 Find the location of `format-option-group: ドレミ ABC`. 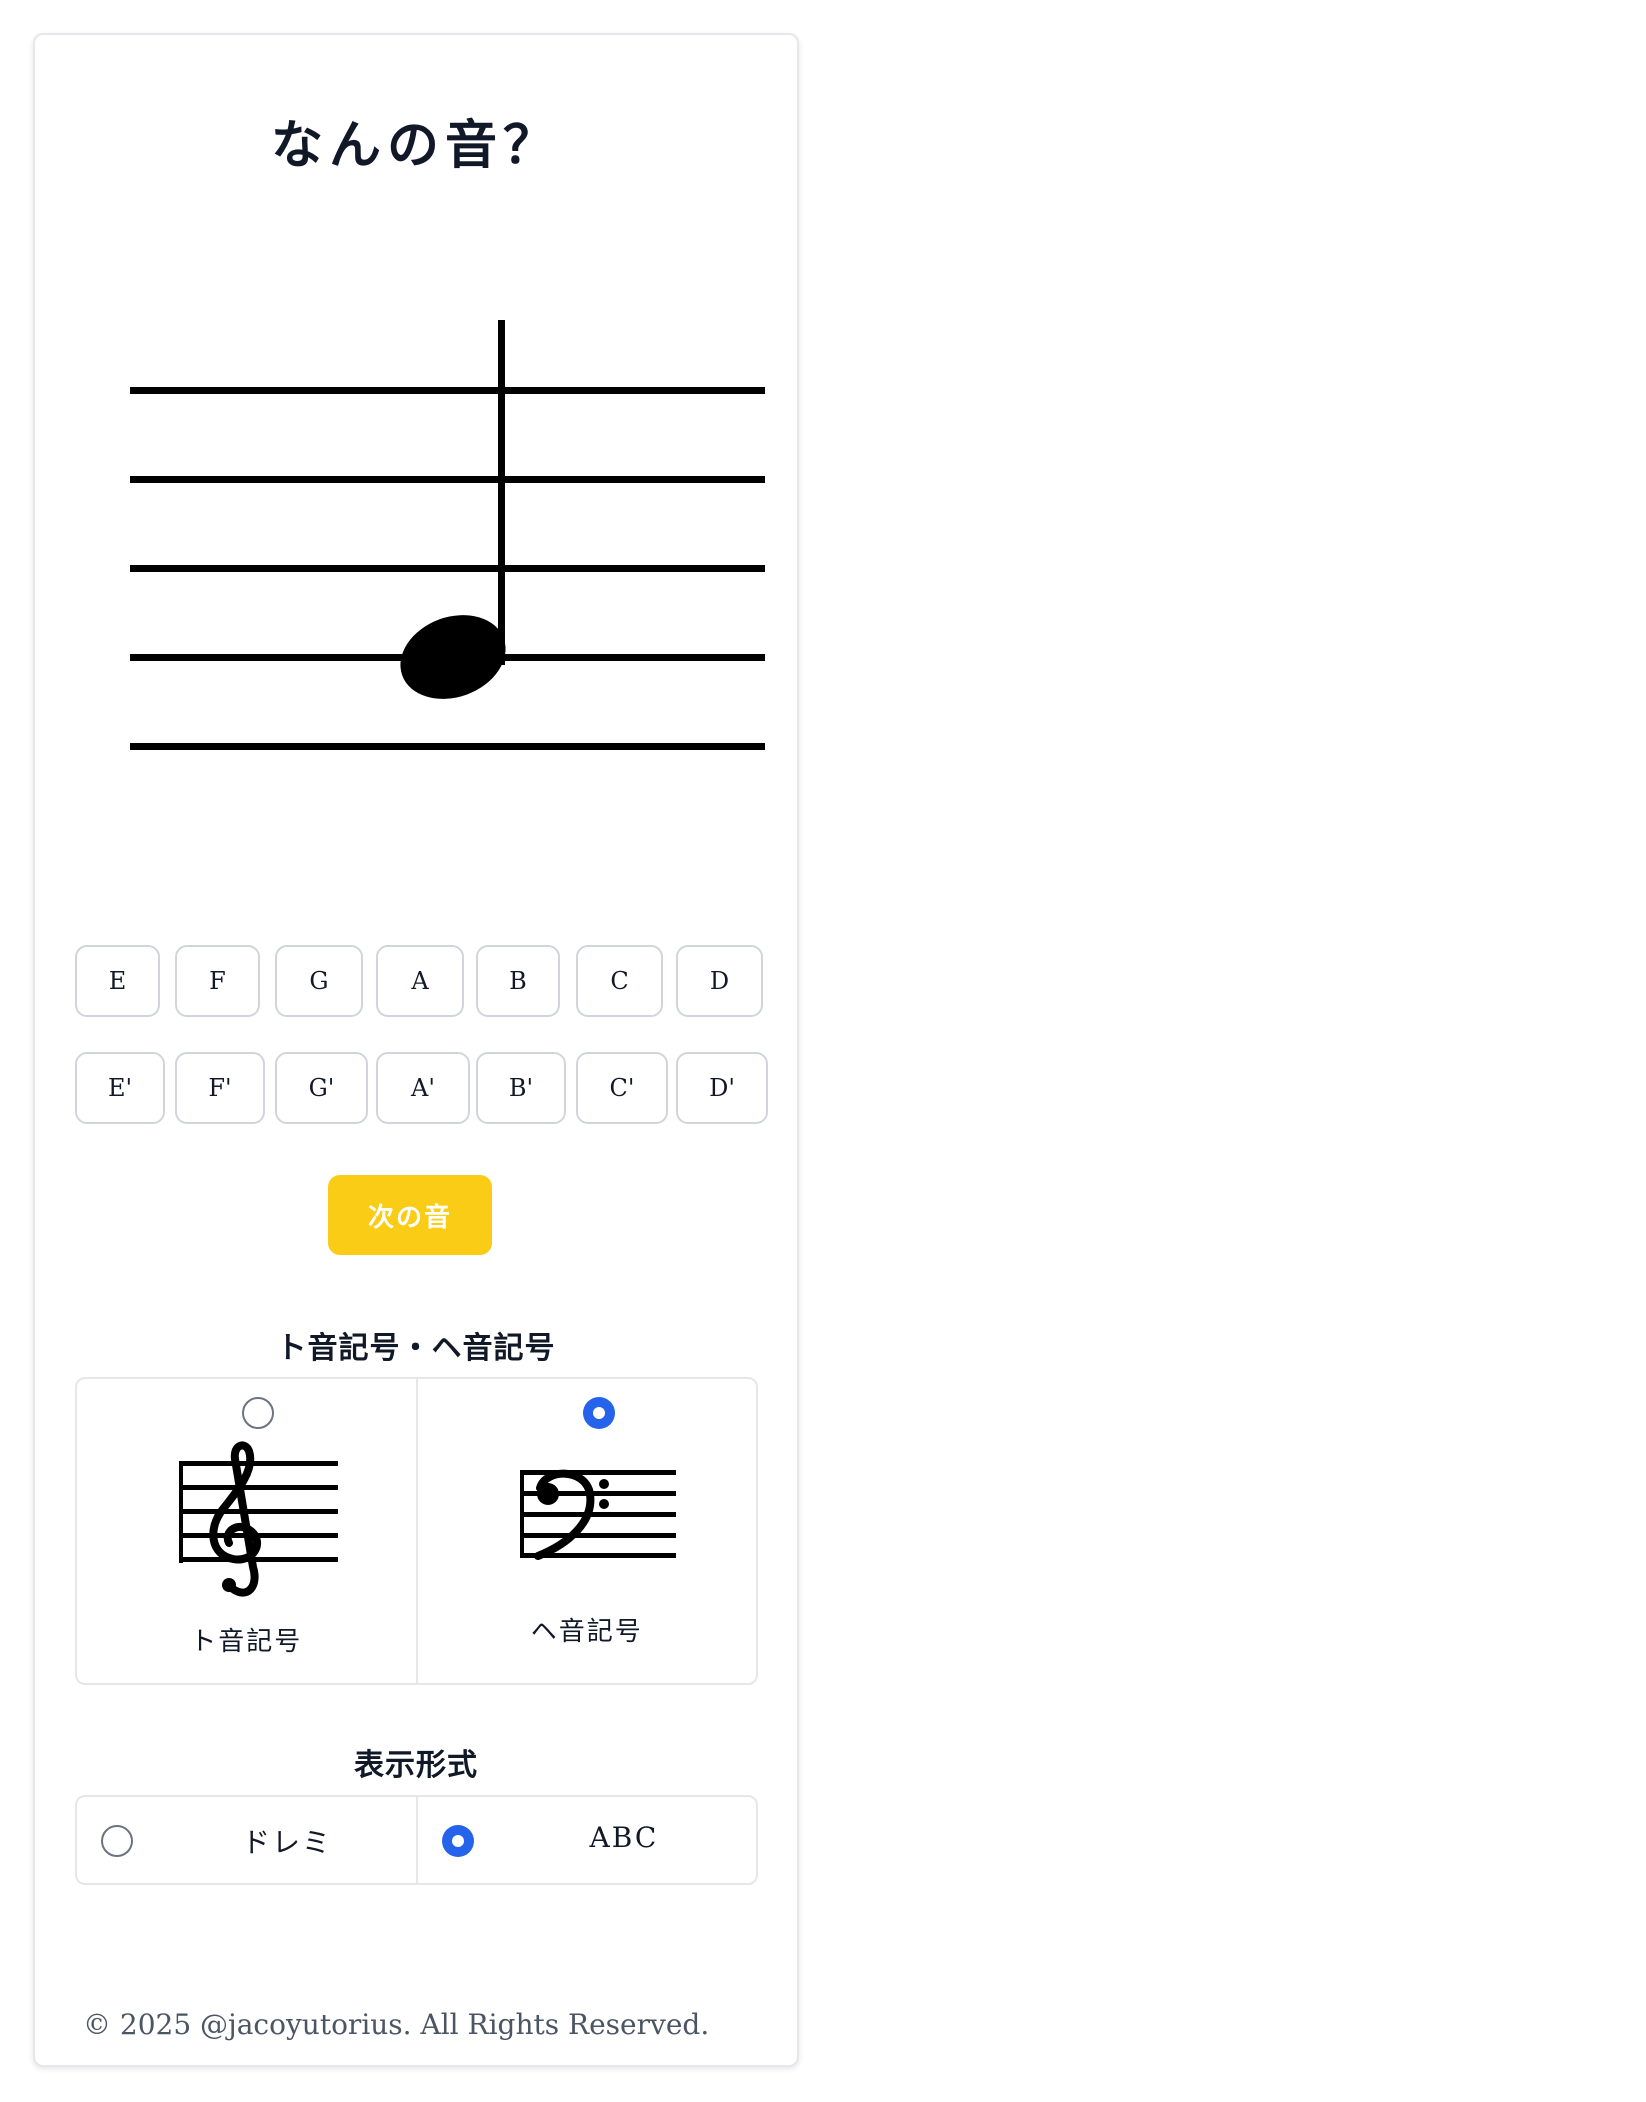

format-option-group: ドレミ ABC is located at coordinates (416, 1840).